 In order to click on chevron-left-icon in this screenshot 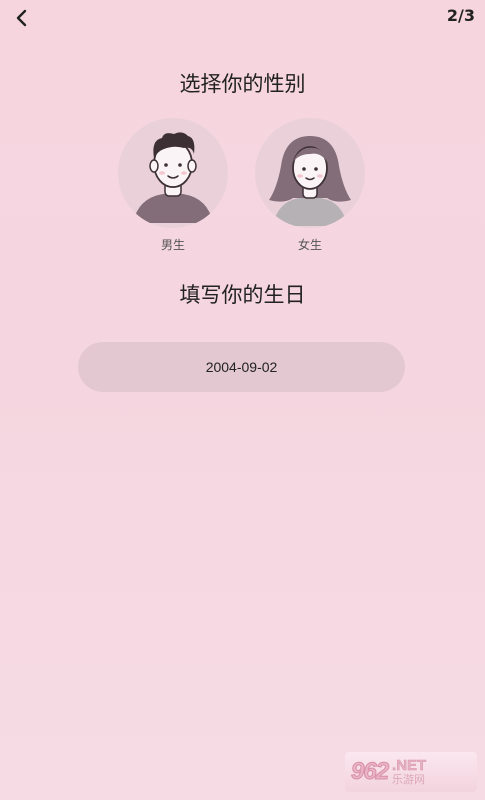, I will do `click(21, 18)`.